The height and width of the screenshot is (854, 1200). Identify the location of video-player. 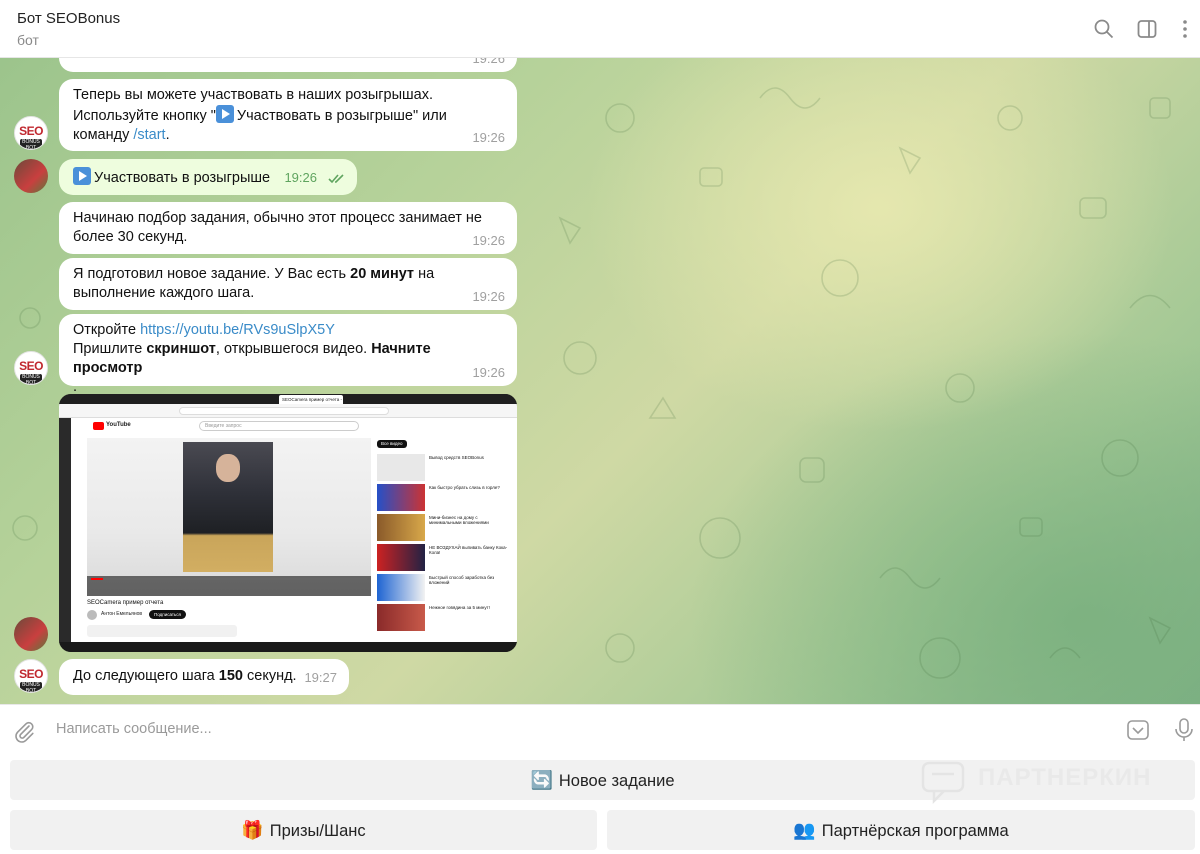
(229, 517).